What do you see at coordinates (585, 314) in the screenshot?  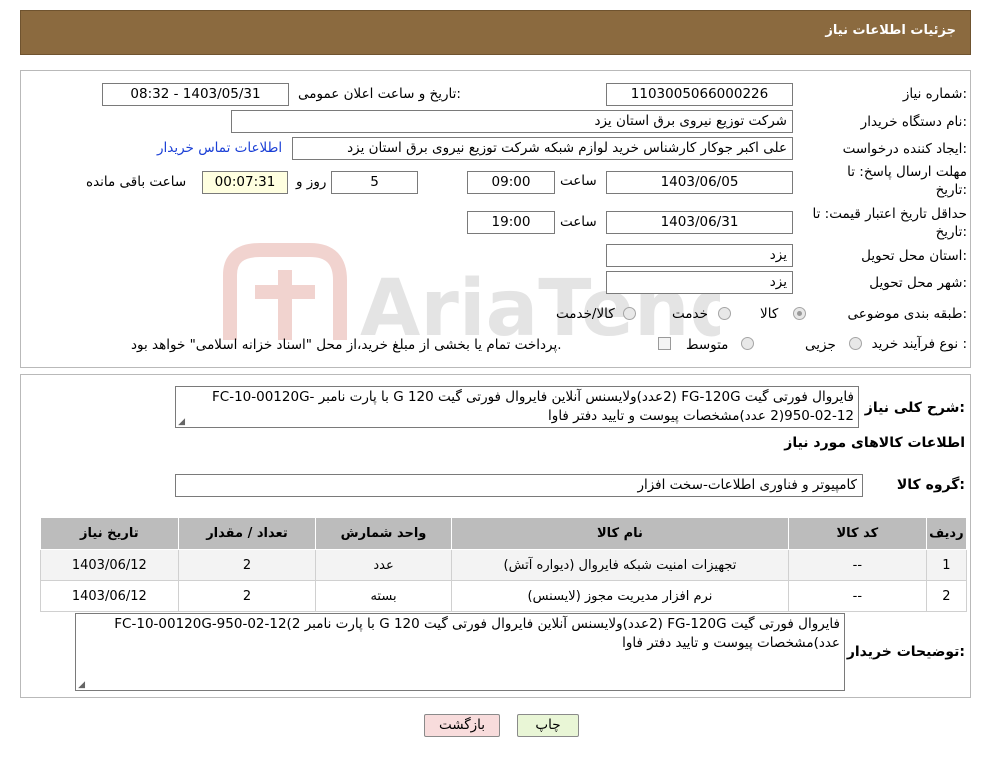 I see `category-option-goods-service: کالا/خدمت` at bounding box center [585, 314].